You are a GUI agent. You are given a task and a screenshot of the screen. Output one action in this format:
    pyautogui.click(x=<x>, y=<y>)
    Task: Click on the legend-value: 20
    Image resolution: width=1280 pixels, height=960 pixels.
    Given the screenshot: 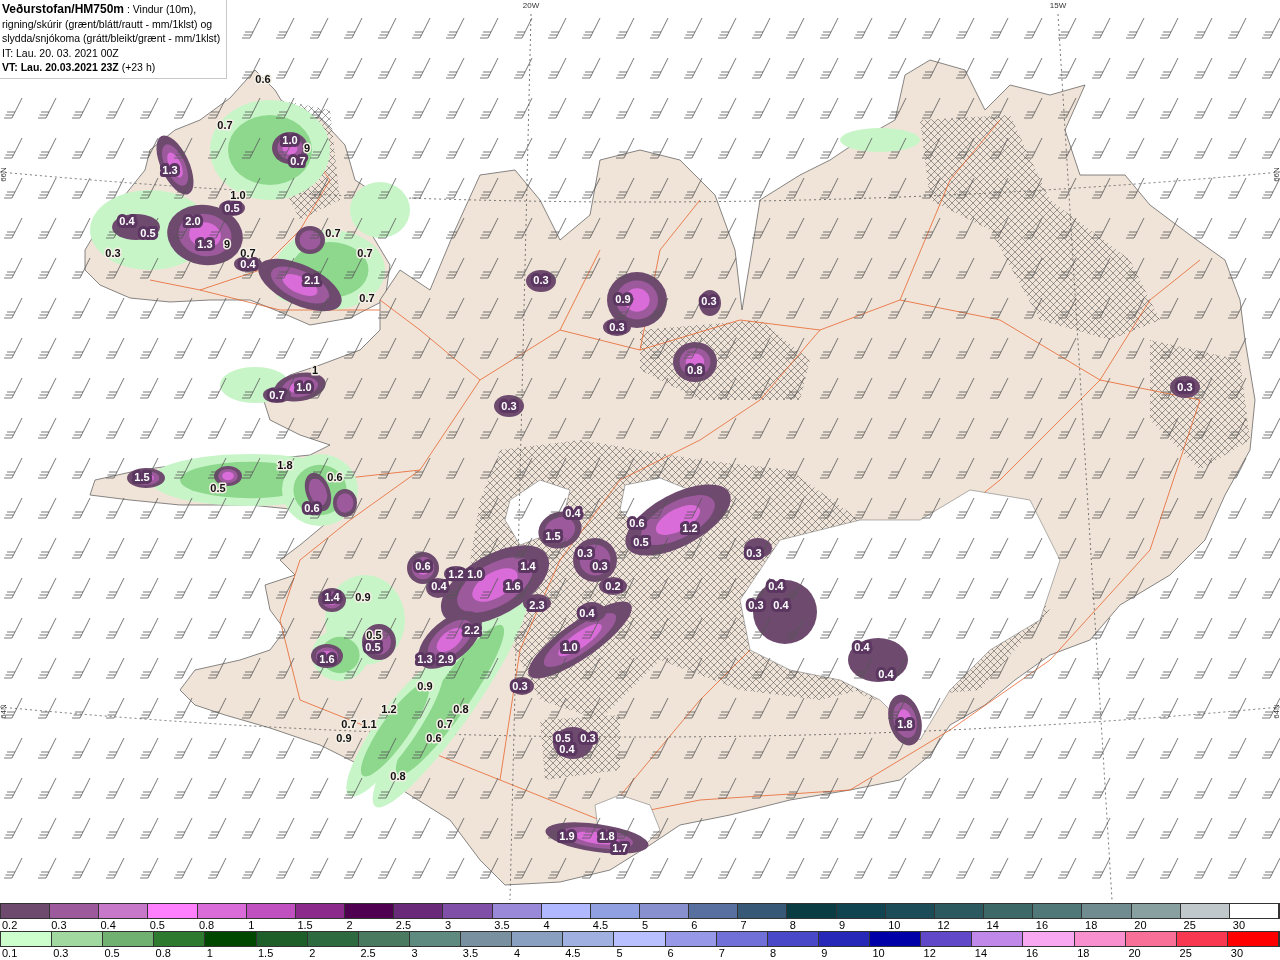 What is the action you would take?
    pyautogui.click(x=1140, y=925)
    